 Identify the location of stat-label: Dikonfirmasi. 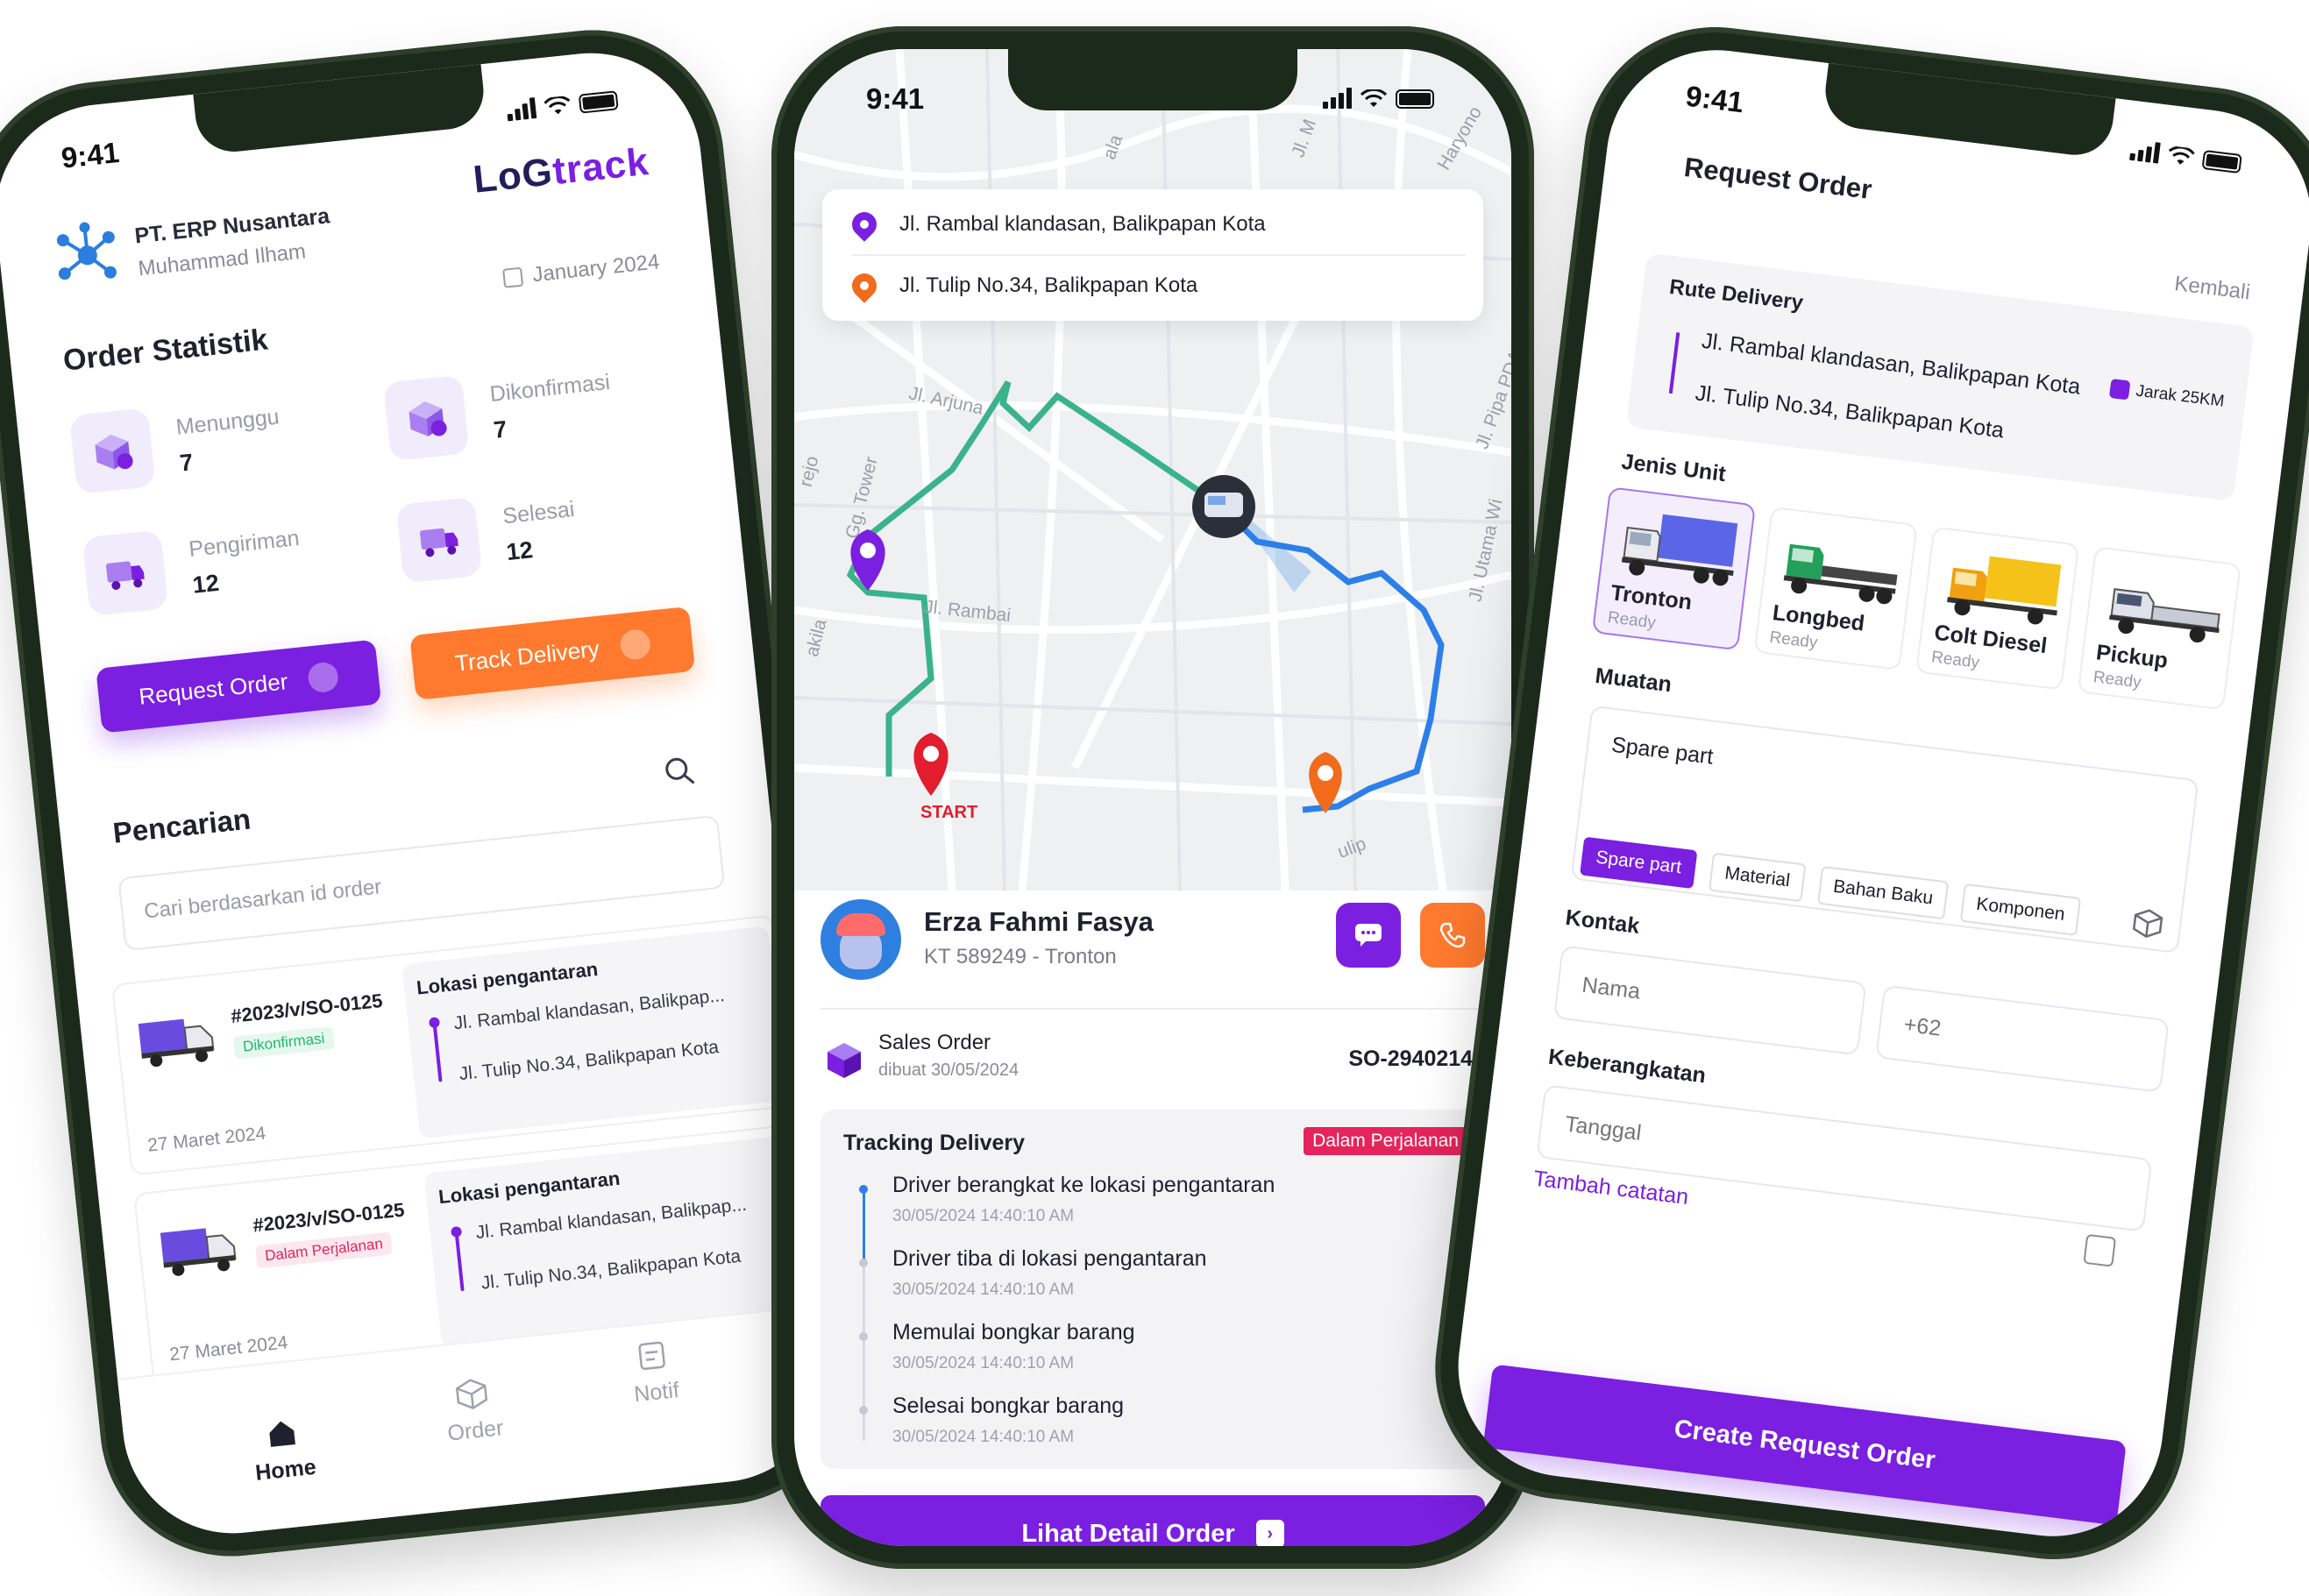
(550, 388).